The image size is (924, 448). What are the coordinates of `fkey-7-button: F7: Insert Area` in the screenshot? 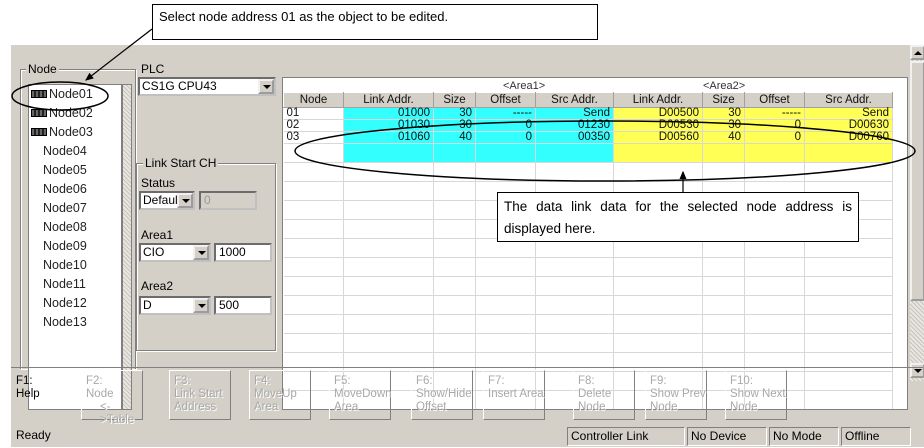 It's located at (514, 395).